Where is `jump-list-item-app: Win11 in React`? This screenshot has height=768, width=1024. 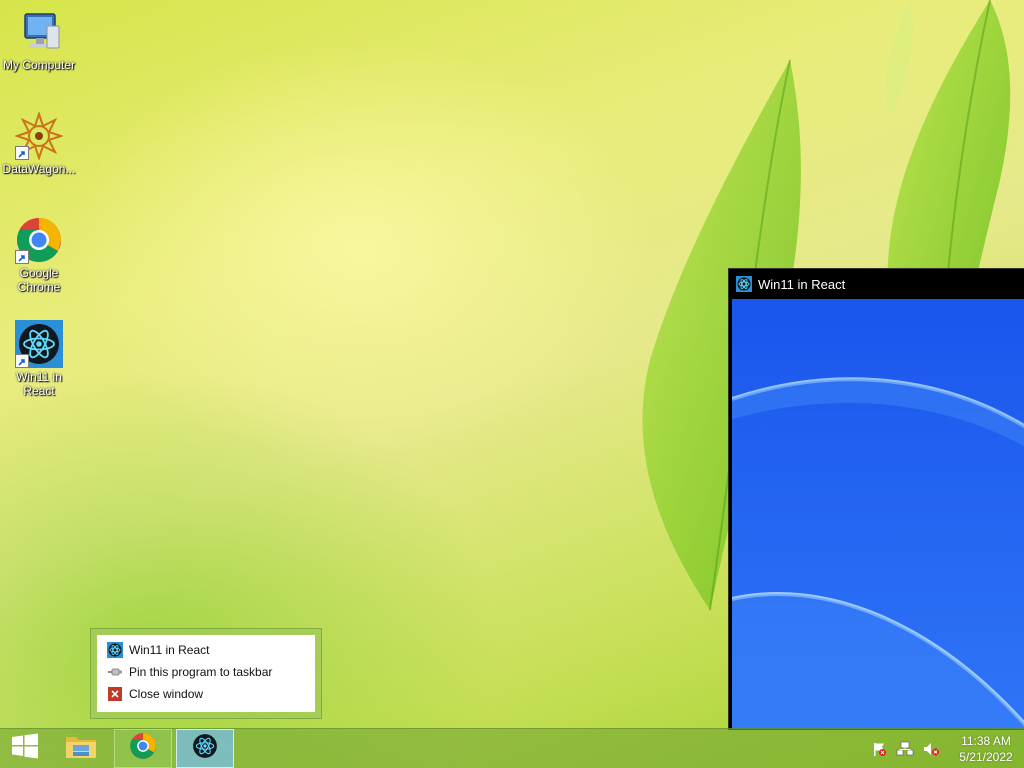
jump-list-item-app: Win11 in React is located at coordinates (206, 650).